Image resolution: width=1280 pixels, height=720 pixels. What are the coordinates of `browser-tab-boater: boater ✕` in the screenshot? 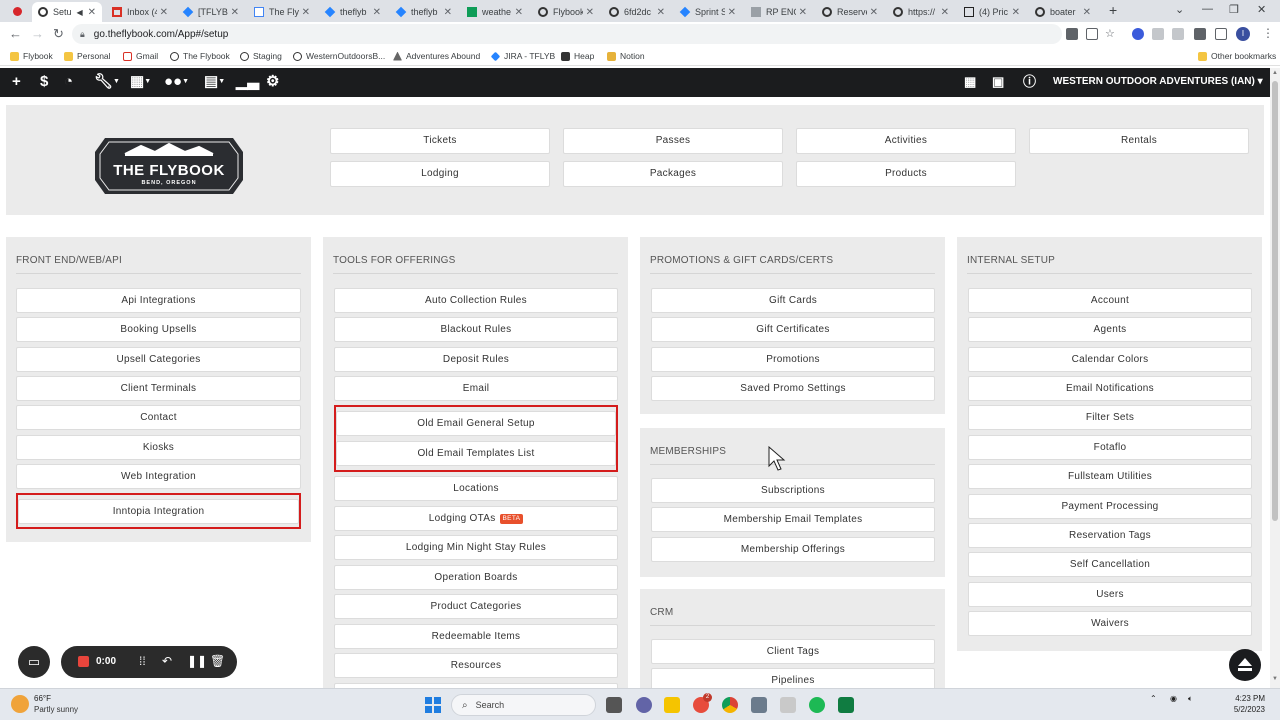 It's located at (1063, 12).